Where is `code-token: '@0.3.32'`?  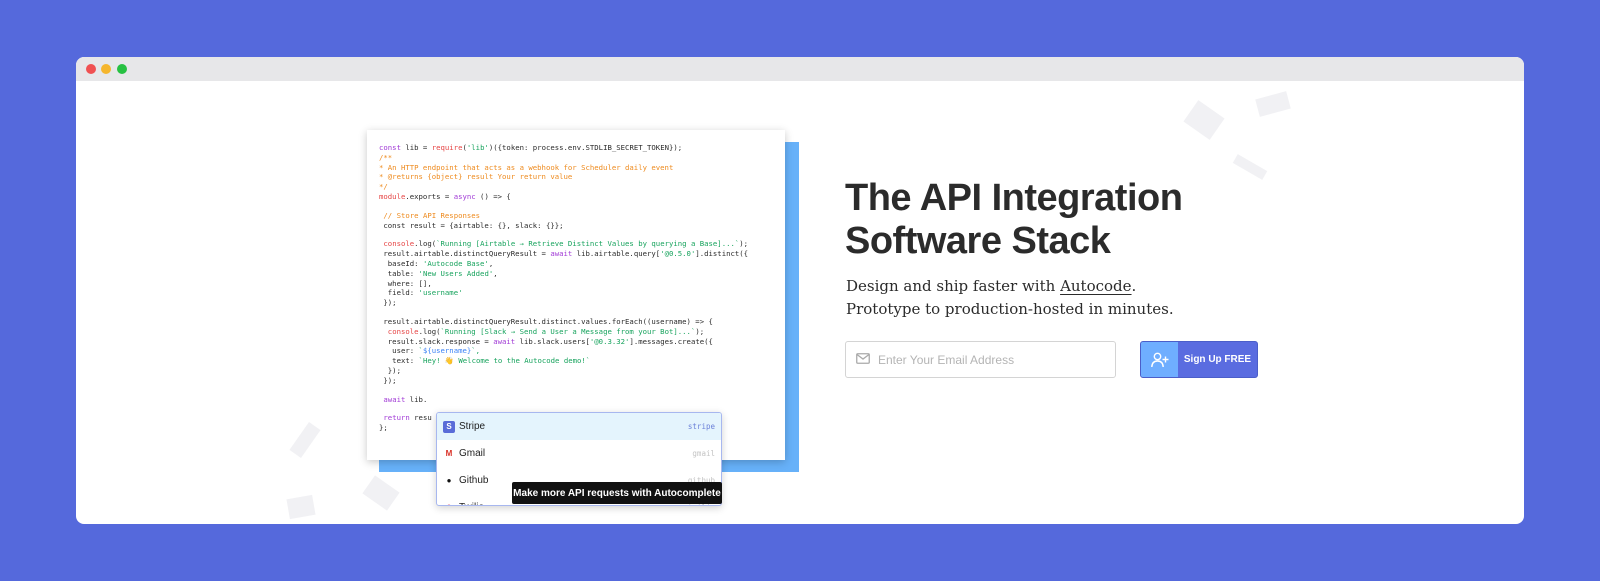 code-token: '@0.3.32' is located at coordinates (609, 341).